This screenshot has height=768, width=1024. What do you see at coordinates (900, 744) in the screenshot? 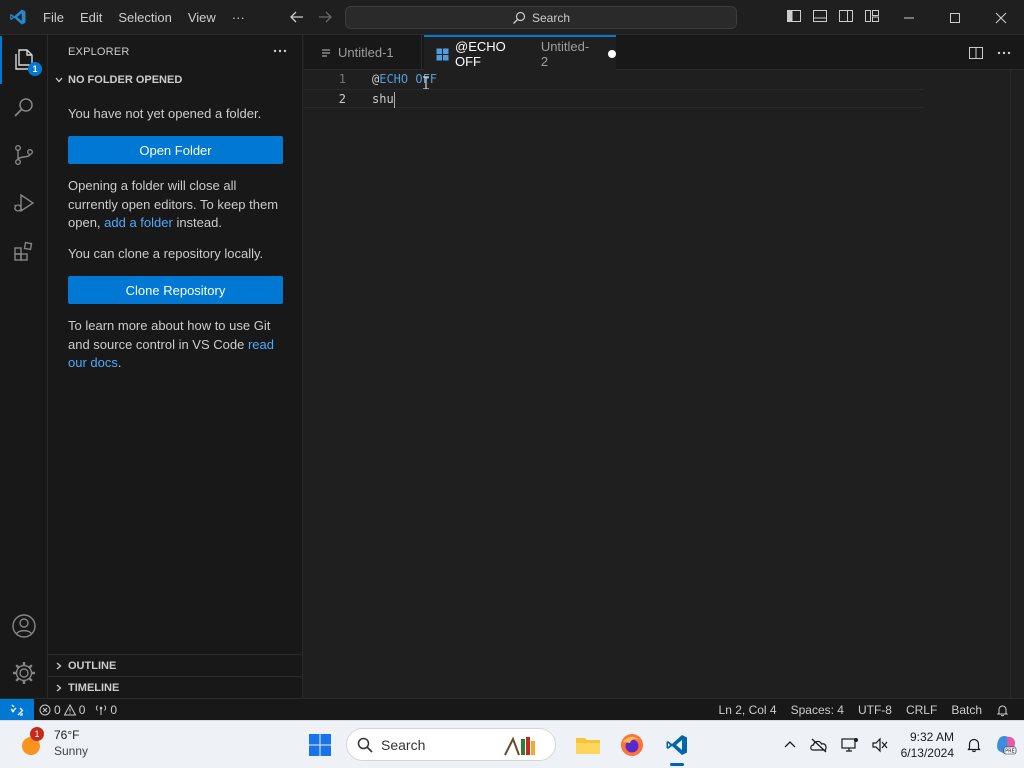
I see `system-tray: 9:32 AM 6/13/2024 PRE` at bounding box center [900, 744].